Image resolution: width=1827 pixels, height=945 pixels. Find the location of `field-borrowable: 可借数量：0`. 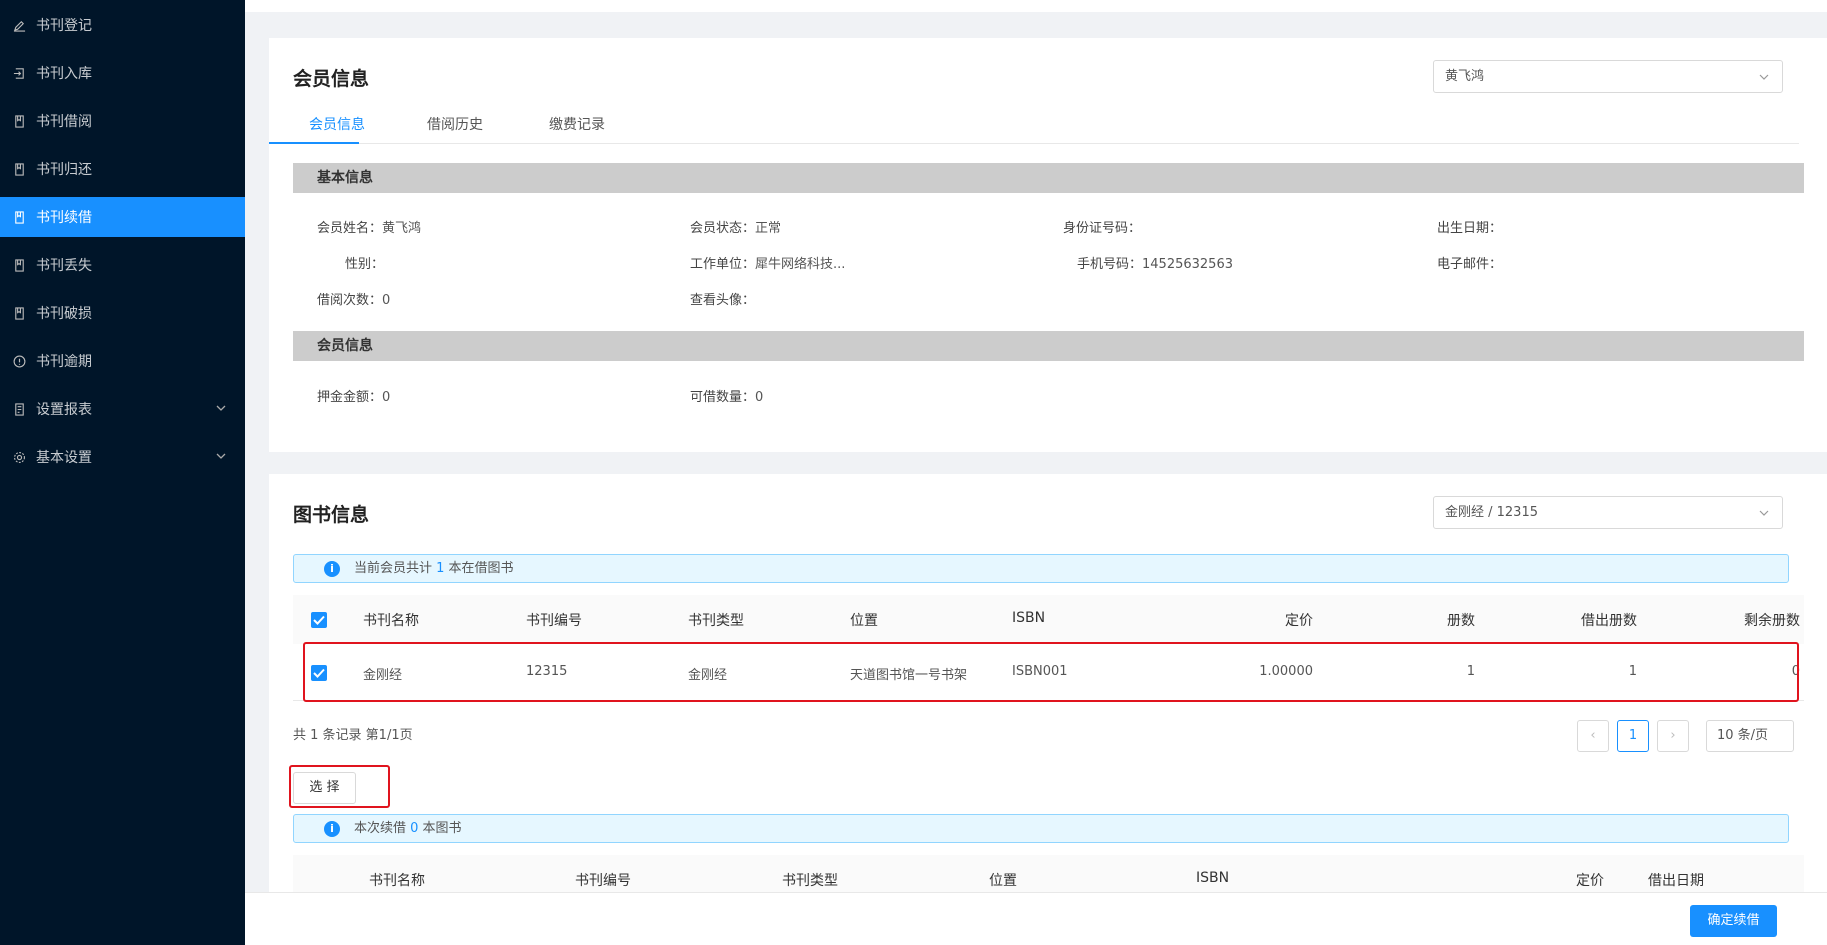

field-borrowable: 可借数量：0 is located at coordinates (726, 395).